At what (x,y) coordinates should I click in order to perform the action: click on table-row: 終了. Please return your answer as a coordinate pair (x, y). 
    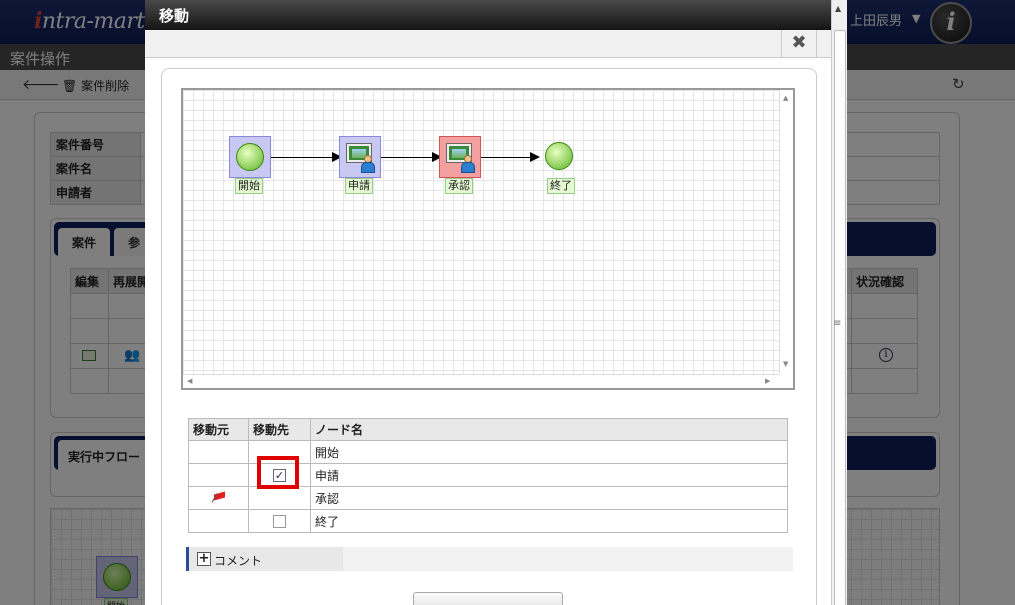
    Looking at the image, I should click on (488, 521).